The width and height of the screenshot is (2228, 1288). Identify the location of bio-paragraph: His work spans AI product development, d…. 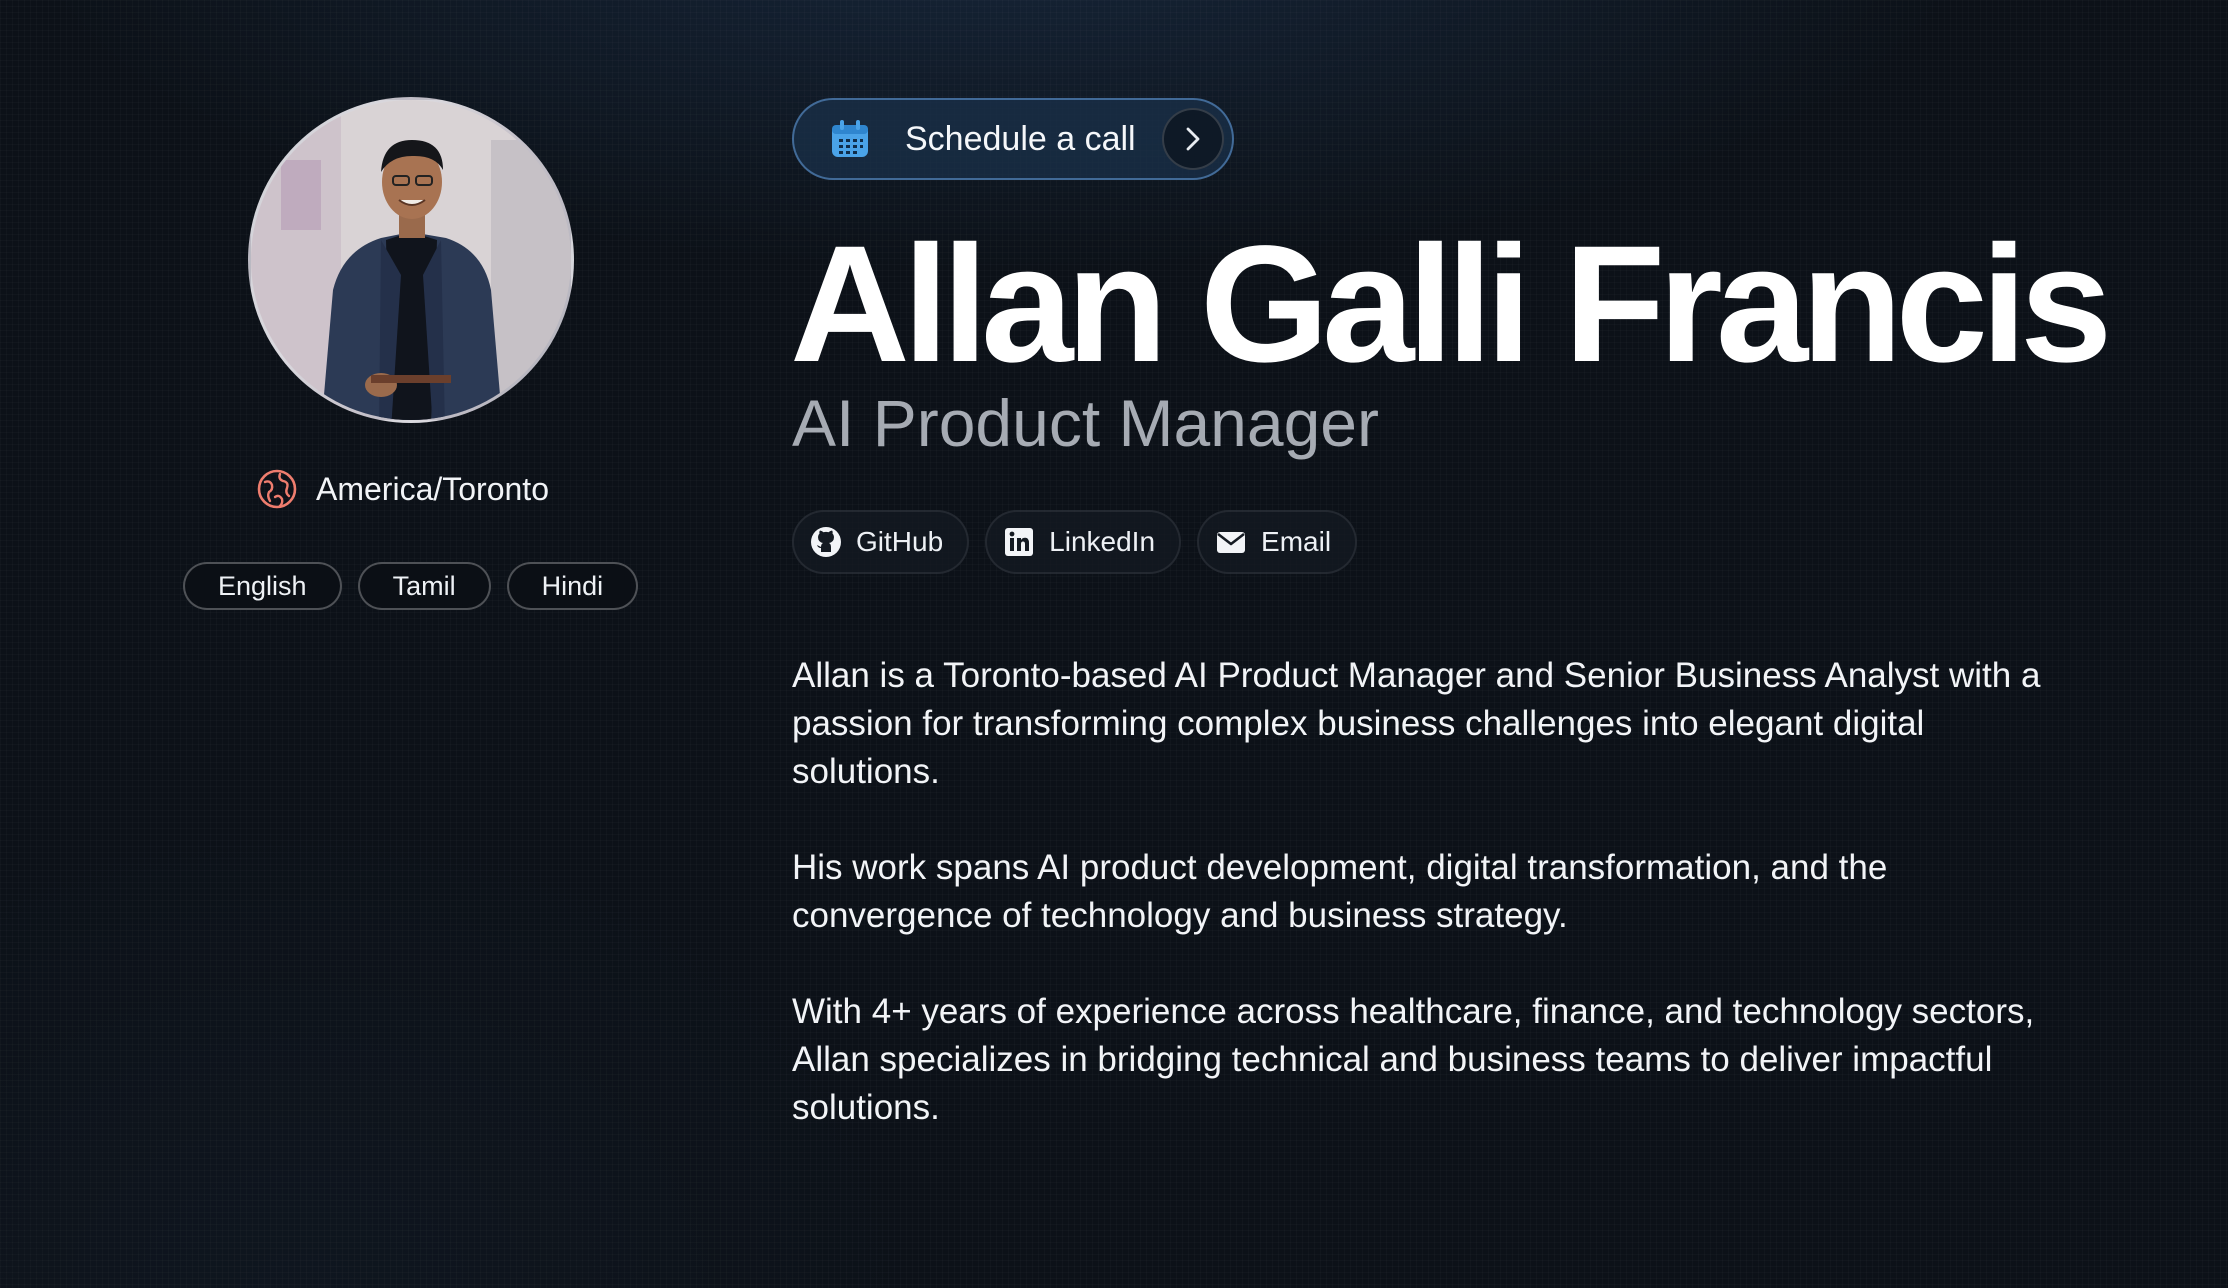
(1340, 891).